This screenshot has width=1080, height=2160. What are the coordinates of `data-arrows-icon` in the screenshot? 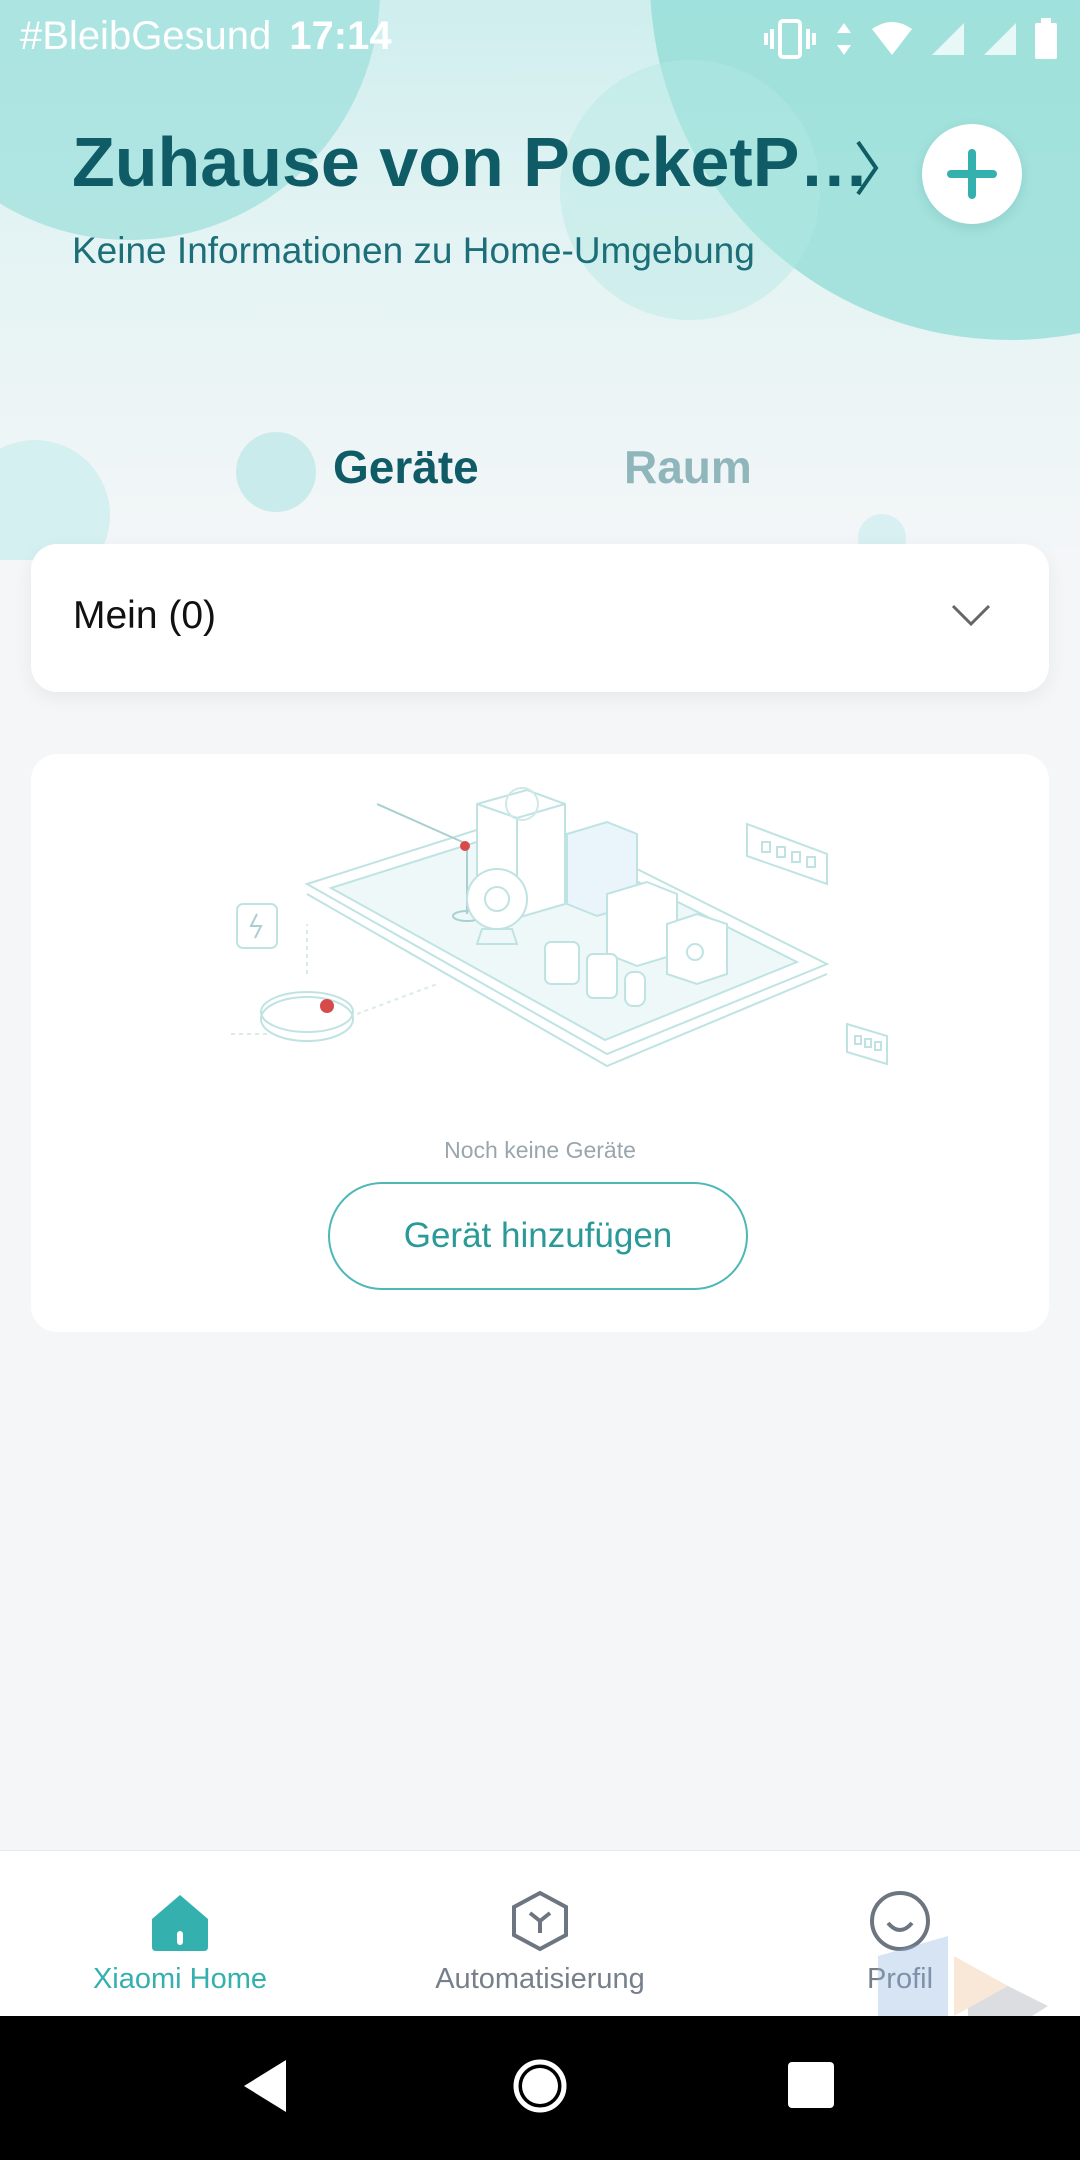 It's located at (844, 44).